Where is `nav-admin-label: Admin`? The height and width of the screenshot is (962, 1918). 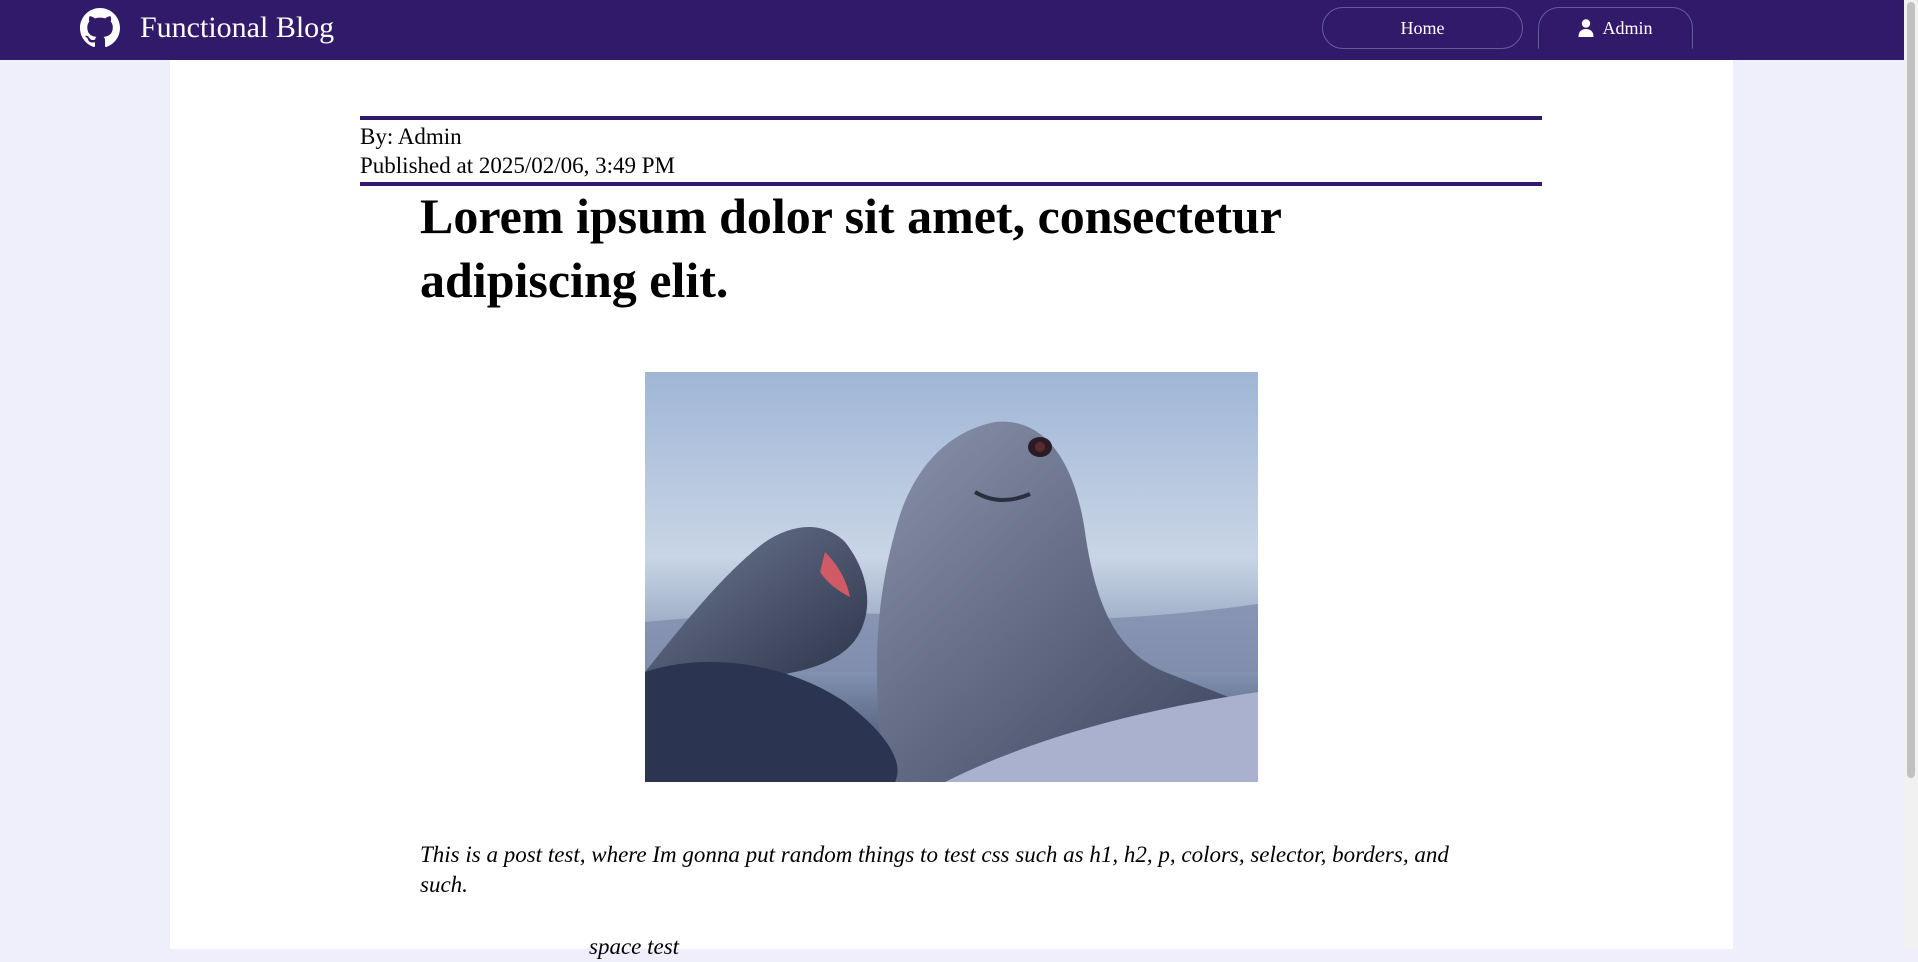
nav-admin-label: Admin is located at coordinates (1627, 27).